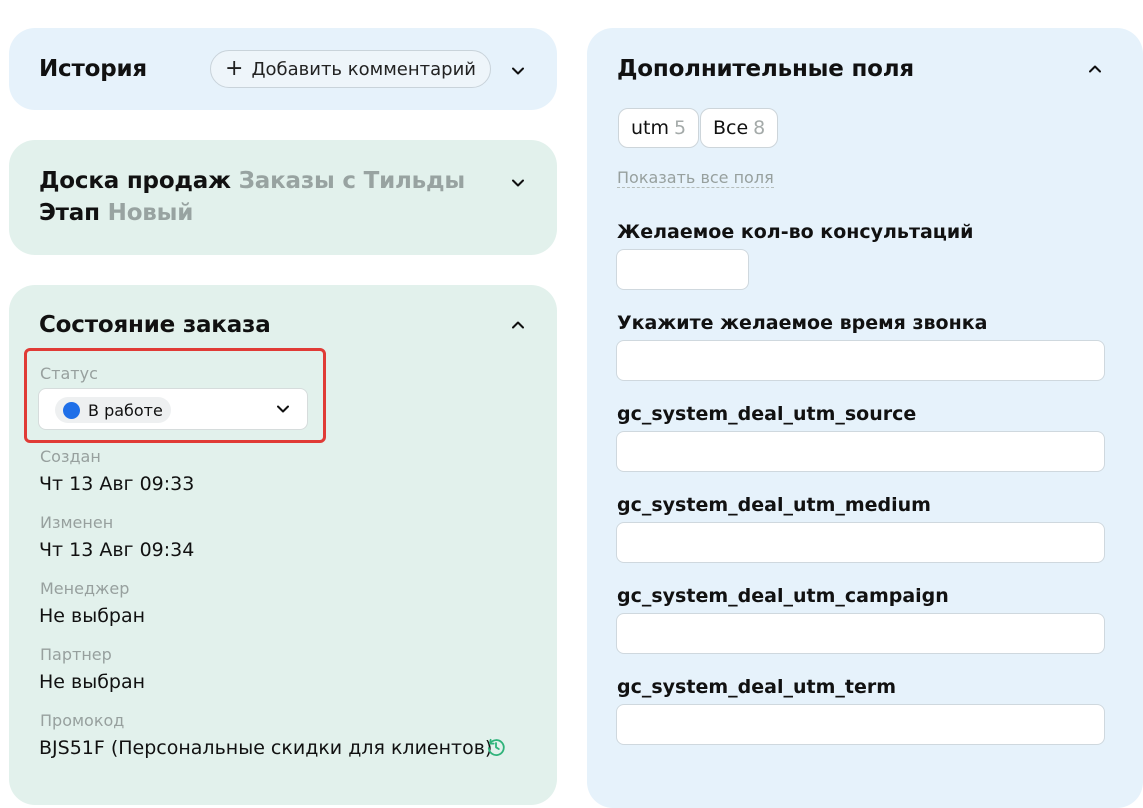  Describe the element at coordinates (125, 410) in the screenshot. I see `status-value: В работе` at that location.